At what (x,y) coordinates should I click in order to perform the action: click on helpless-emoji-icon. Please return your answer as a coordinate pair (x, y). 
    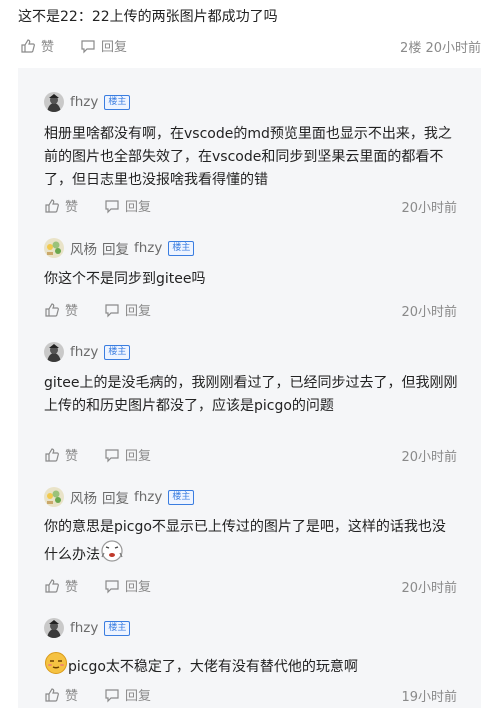
    Looking at the image, I should click on (112, 555).